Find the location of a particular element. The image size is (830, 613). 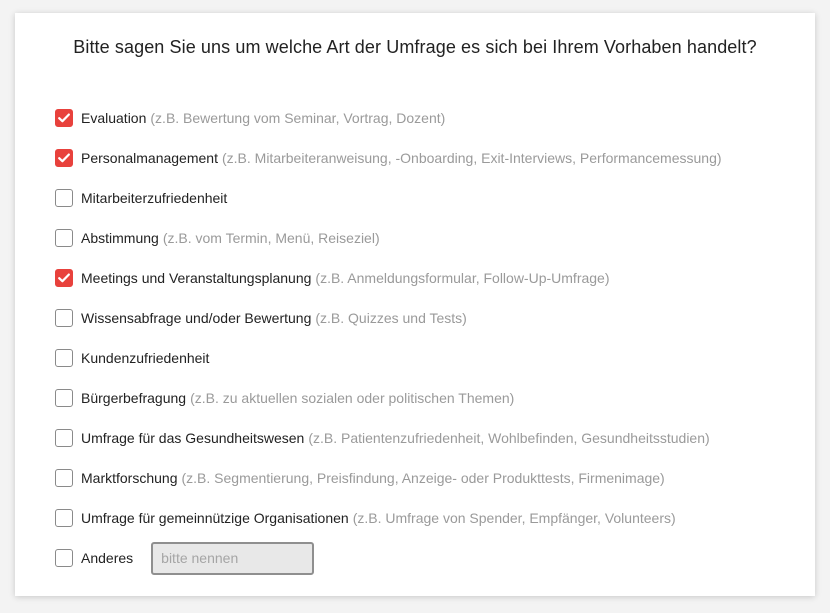

checkbox-anderes is located at coordinates (64, 558).